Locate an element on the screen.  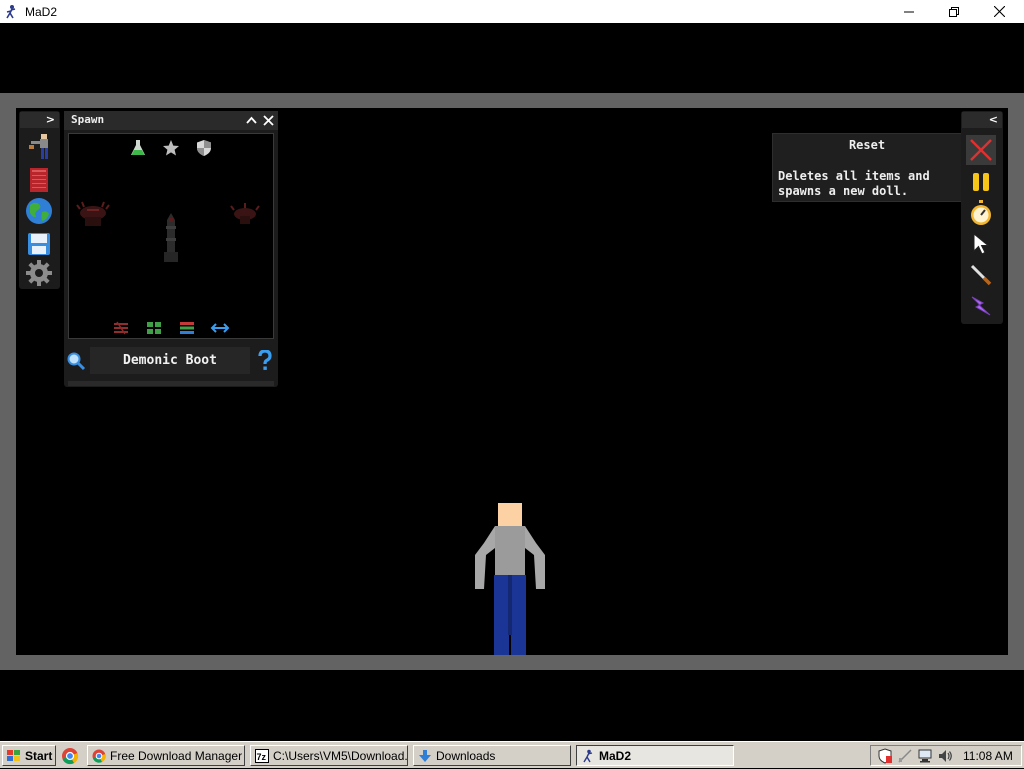
book-icon is located at coordinates (39, 180).